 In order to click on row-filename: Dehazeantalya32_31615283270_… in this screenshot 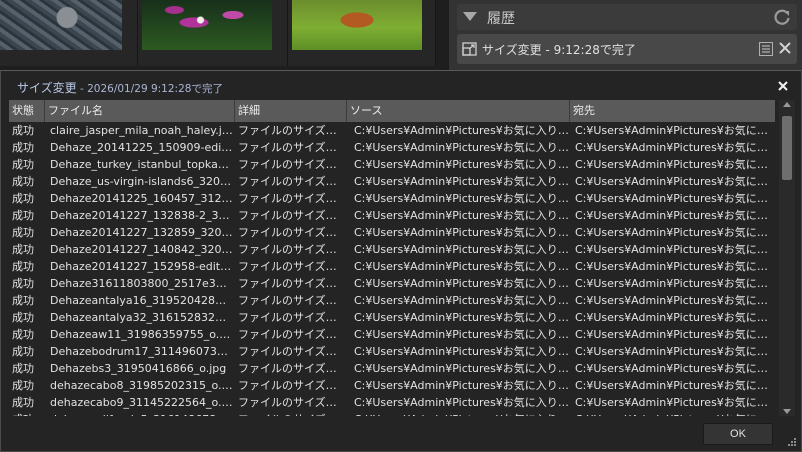, I will do `click(141, 317)`.